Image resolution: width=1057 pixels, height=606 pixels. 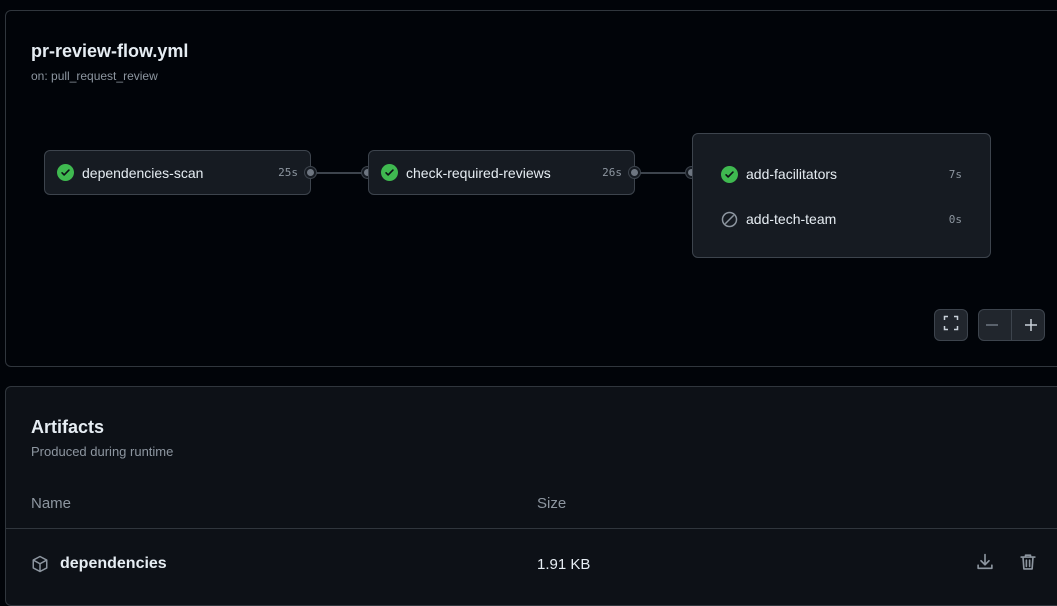 What do you see at coordinates (143, 172) in the screenshot?
I see `job-name: dependencies-scan` at bounding box center [143, 172].